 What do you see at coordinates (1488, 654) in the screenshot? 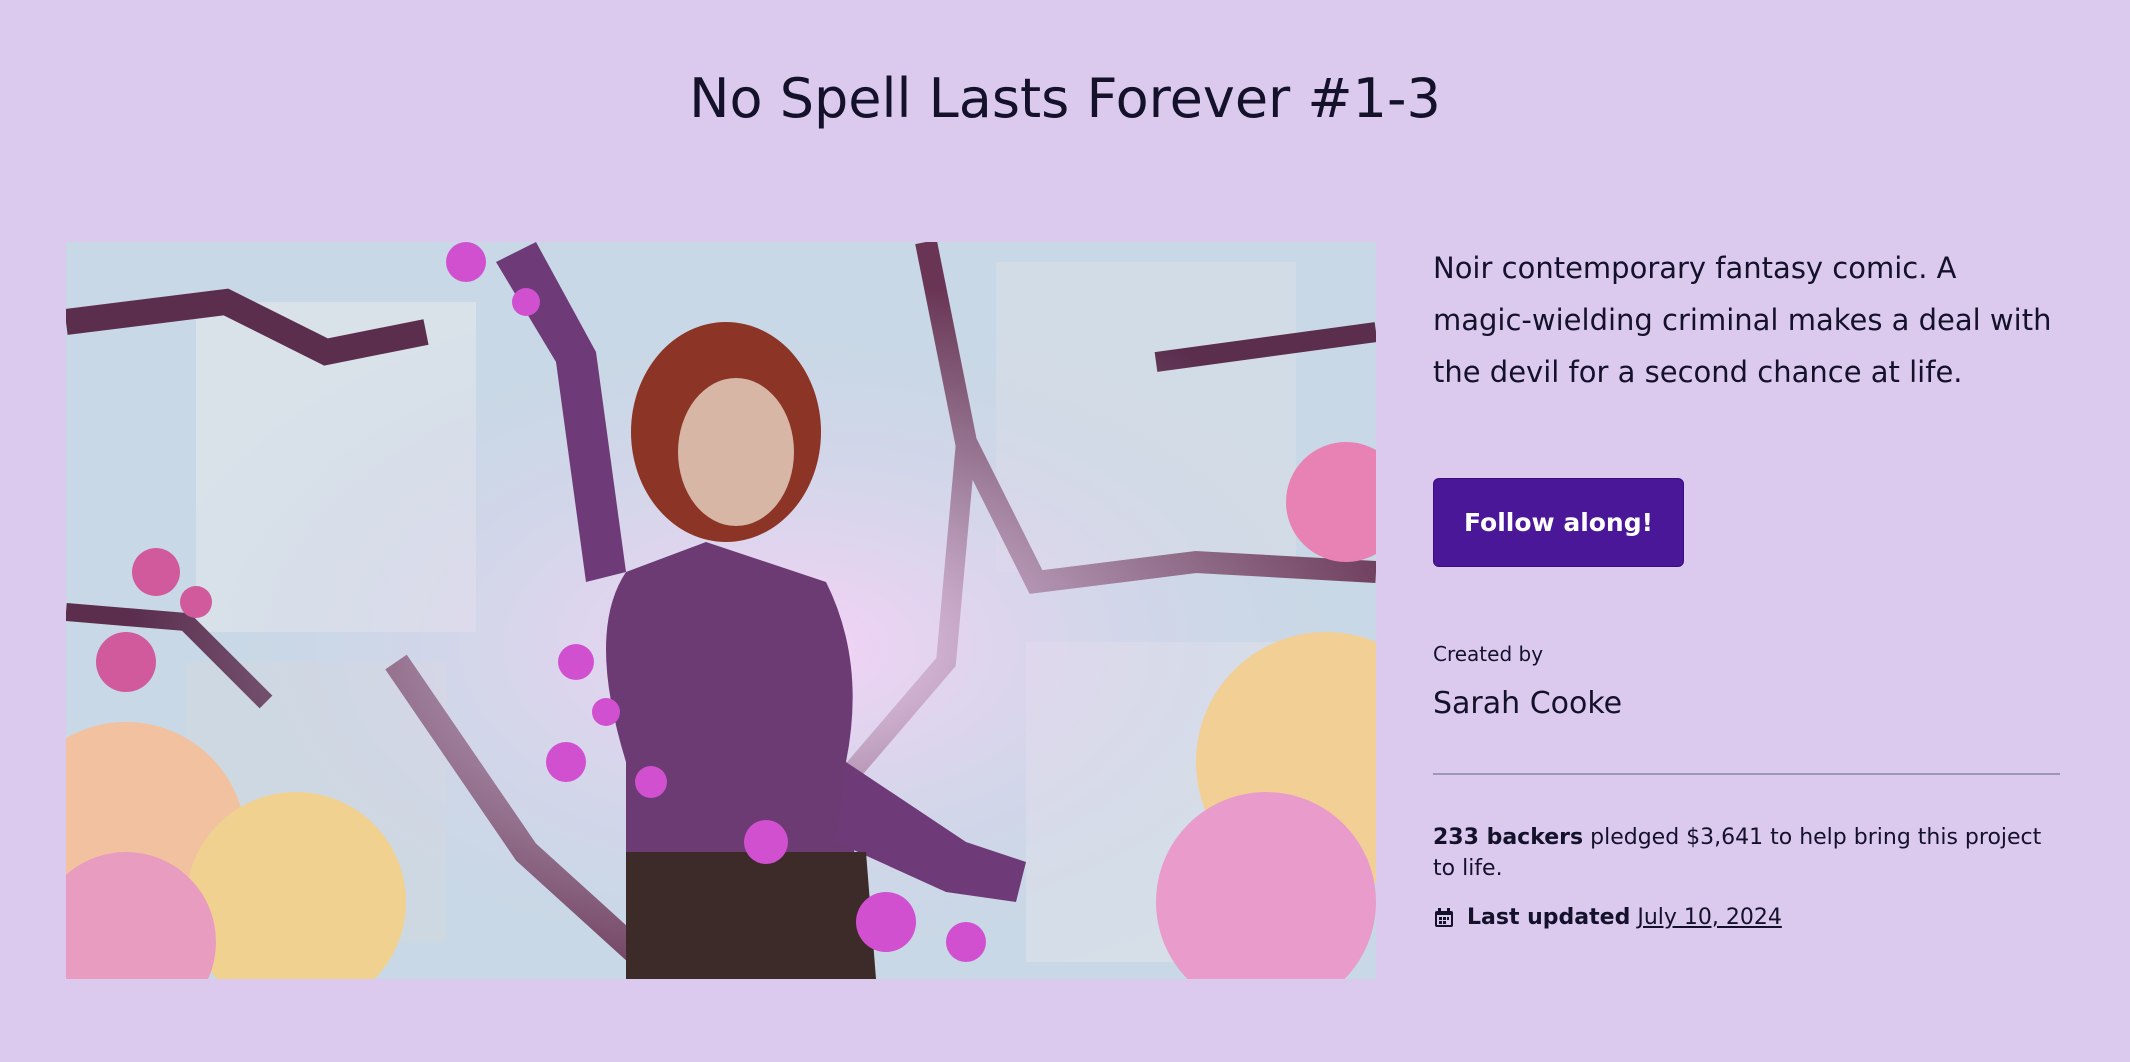
I see `created-by-label: Created by` at bounding box center [1488, 654].